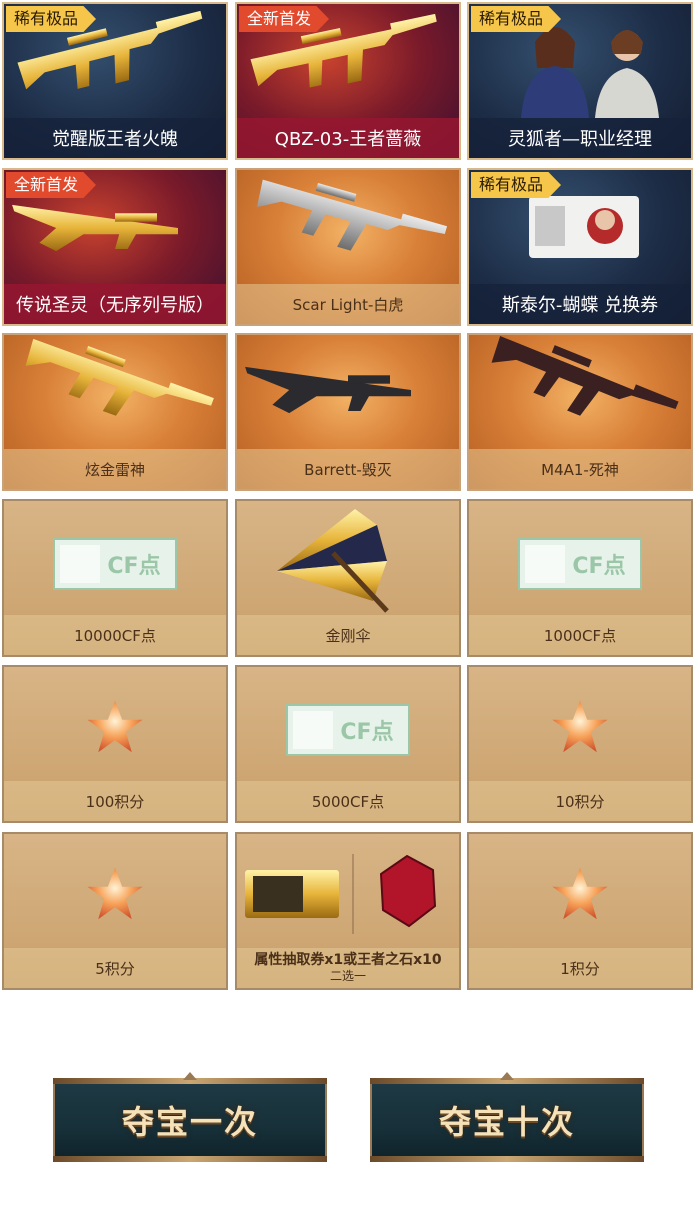 This screenshot has height=1213, width=696. Describe the element at coordinates (115, 304) in the screenshot. I see `prize-label: 传说圣灵（无序列号版）` at that location.